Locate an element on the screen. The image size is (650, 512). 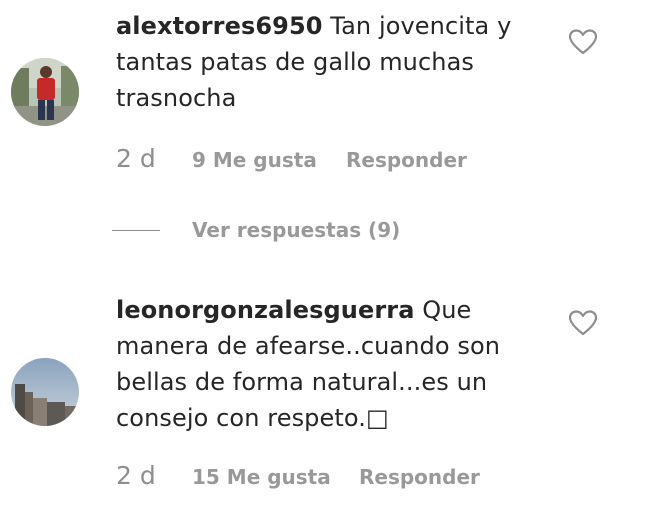
avatar is located at coordinates (45, 392).